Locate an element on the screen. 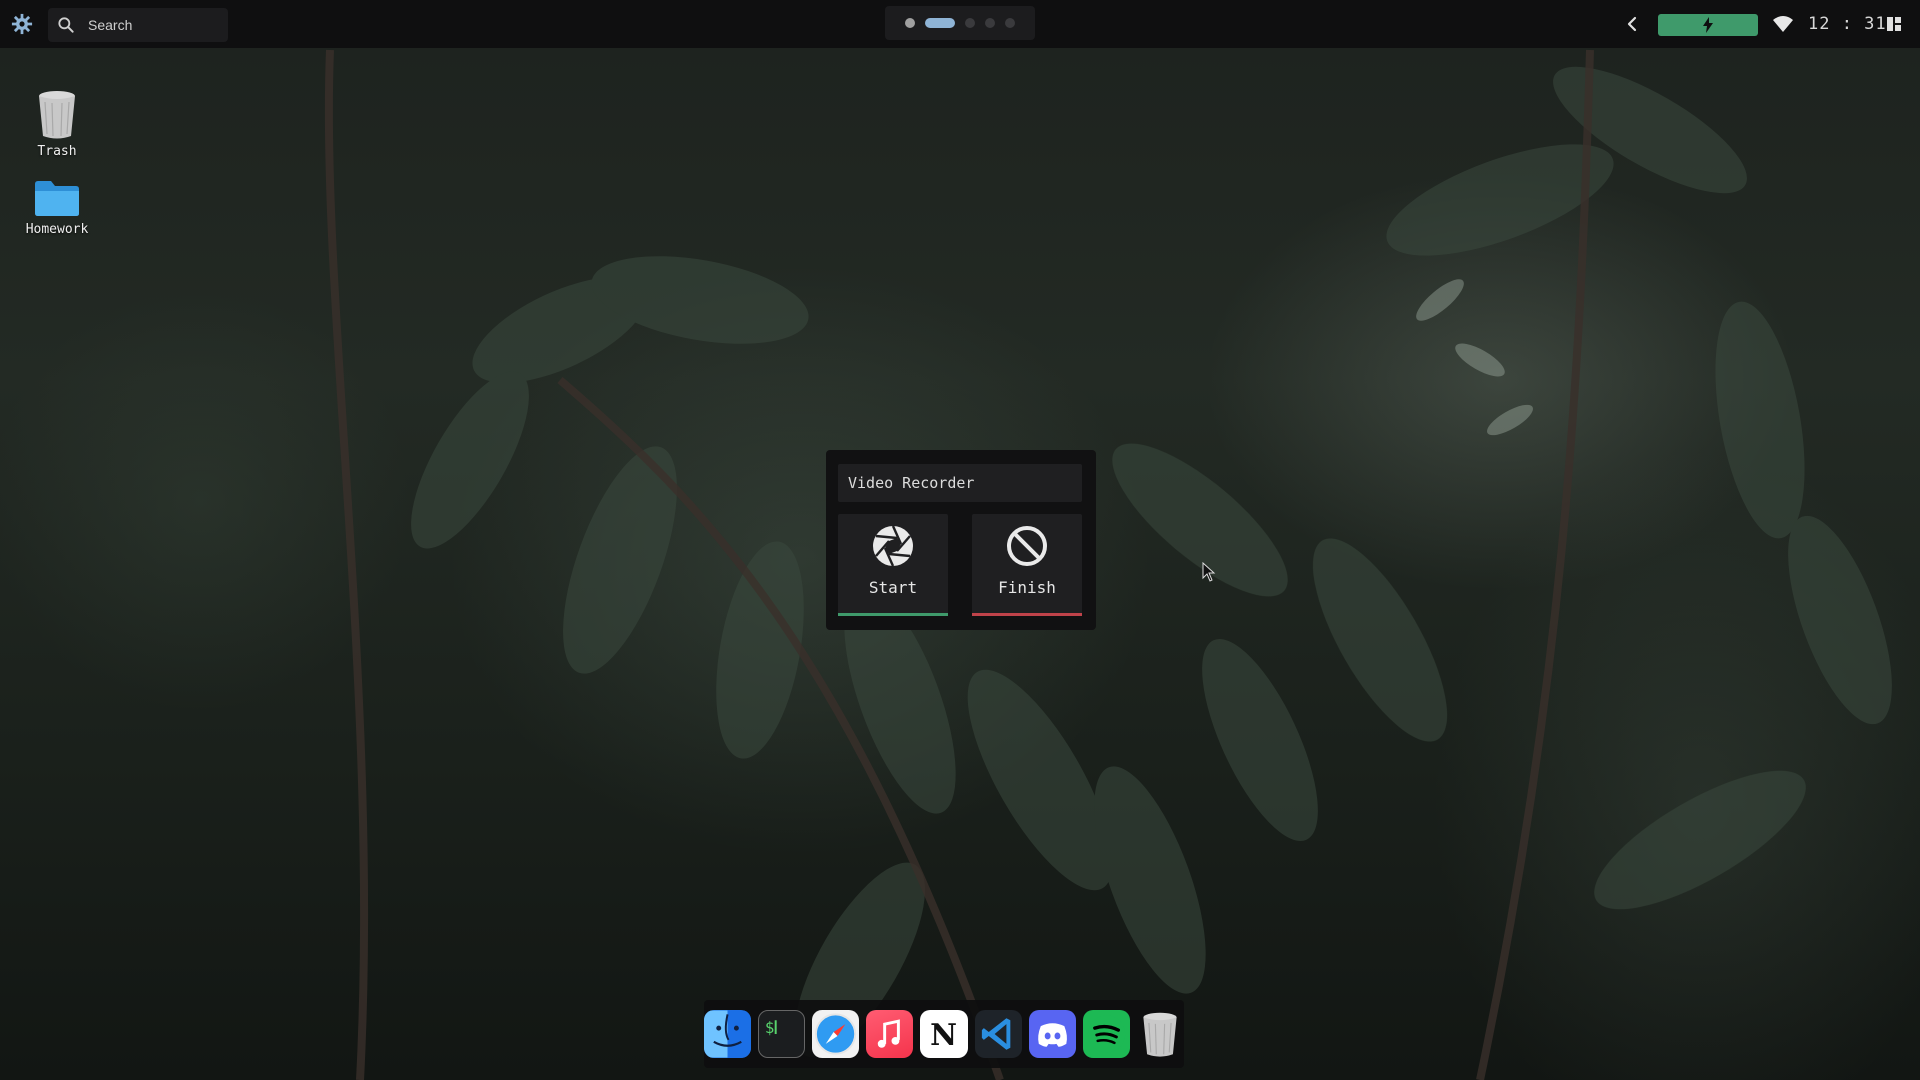 The height and width of the screenshot is (1080, 1920). mouse-cursor-icon is located at coordinates (1209, 572).